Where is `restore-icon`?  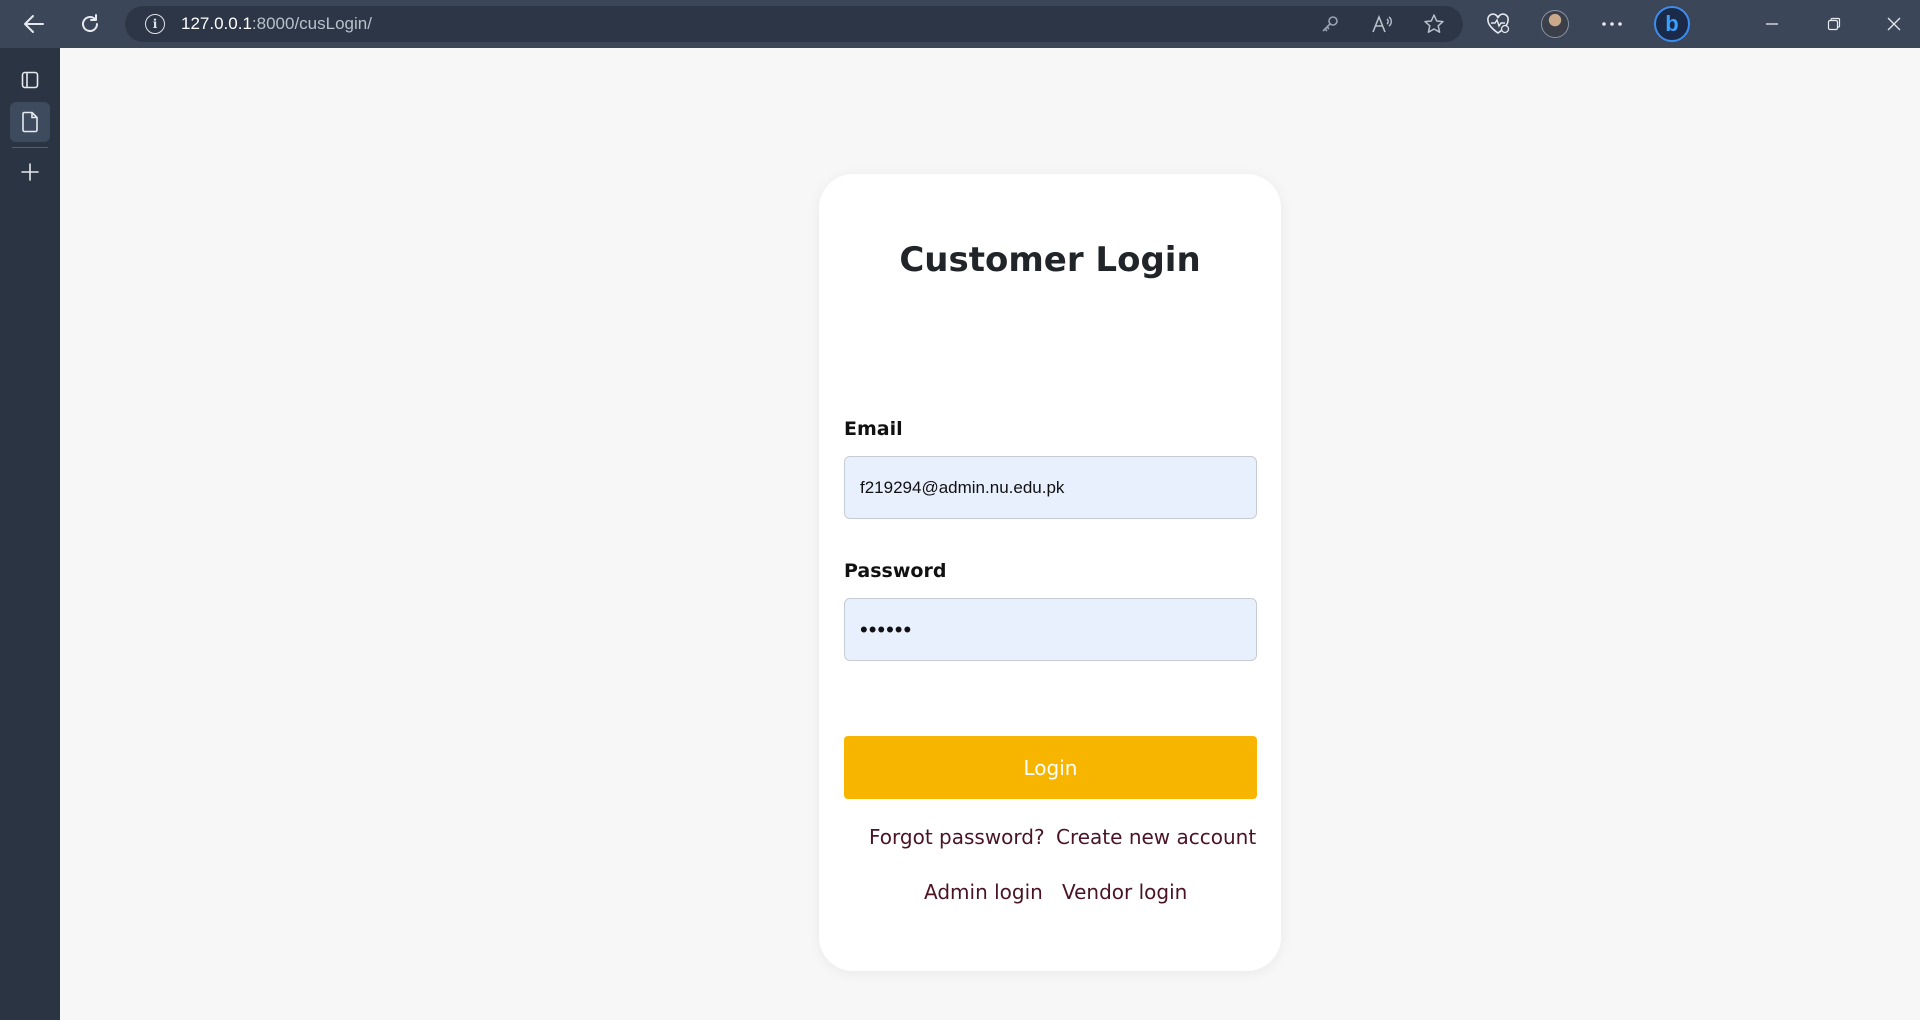
restore-icon is located at coordinates (1834, 24).